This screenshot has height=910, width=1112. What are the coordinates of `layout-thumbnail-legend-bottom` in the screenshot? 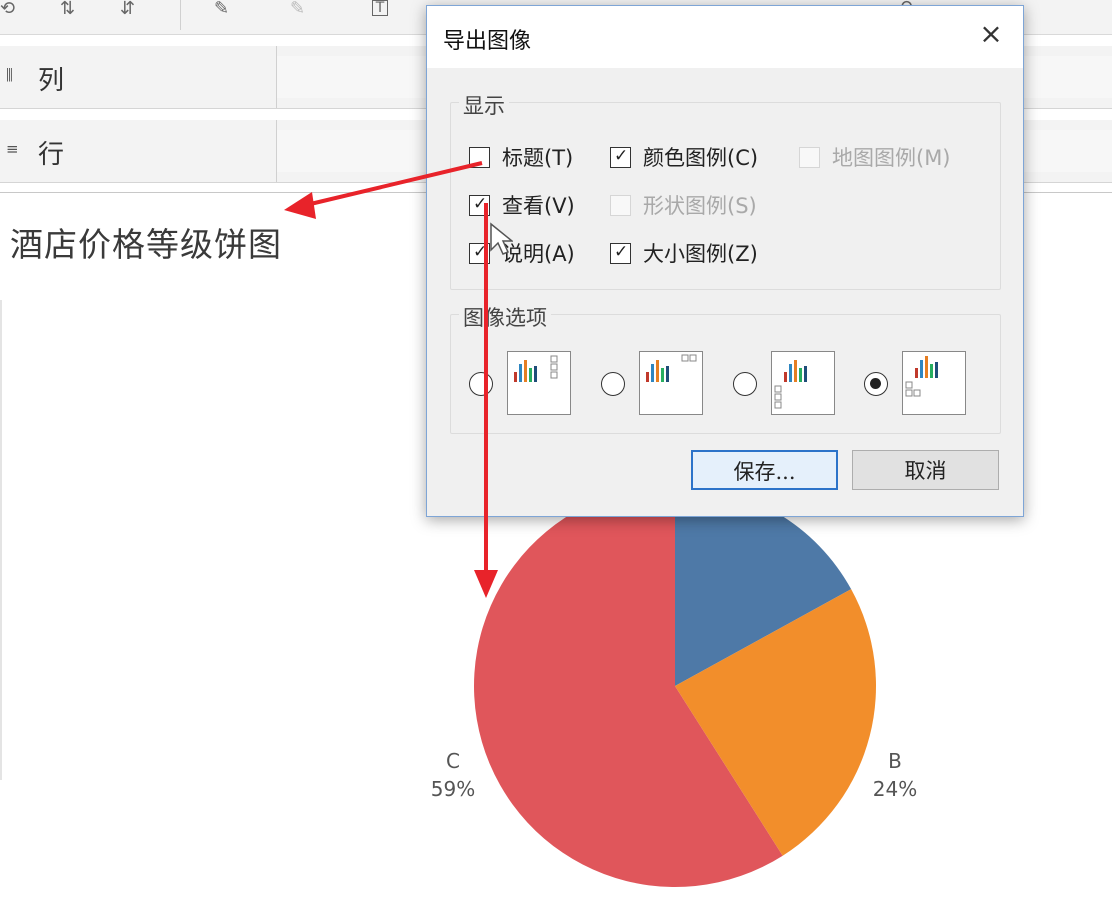 It's located at (934, 383).